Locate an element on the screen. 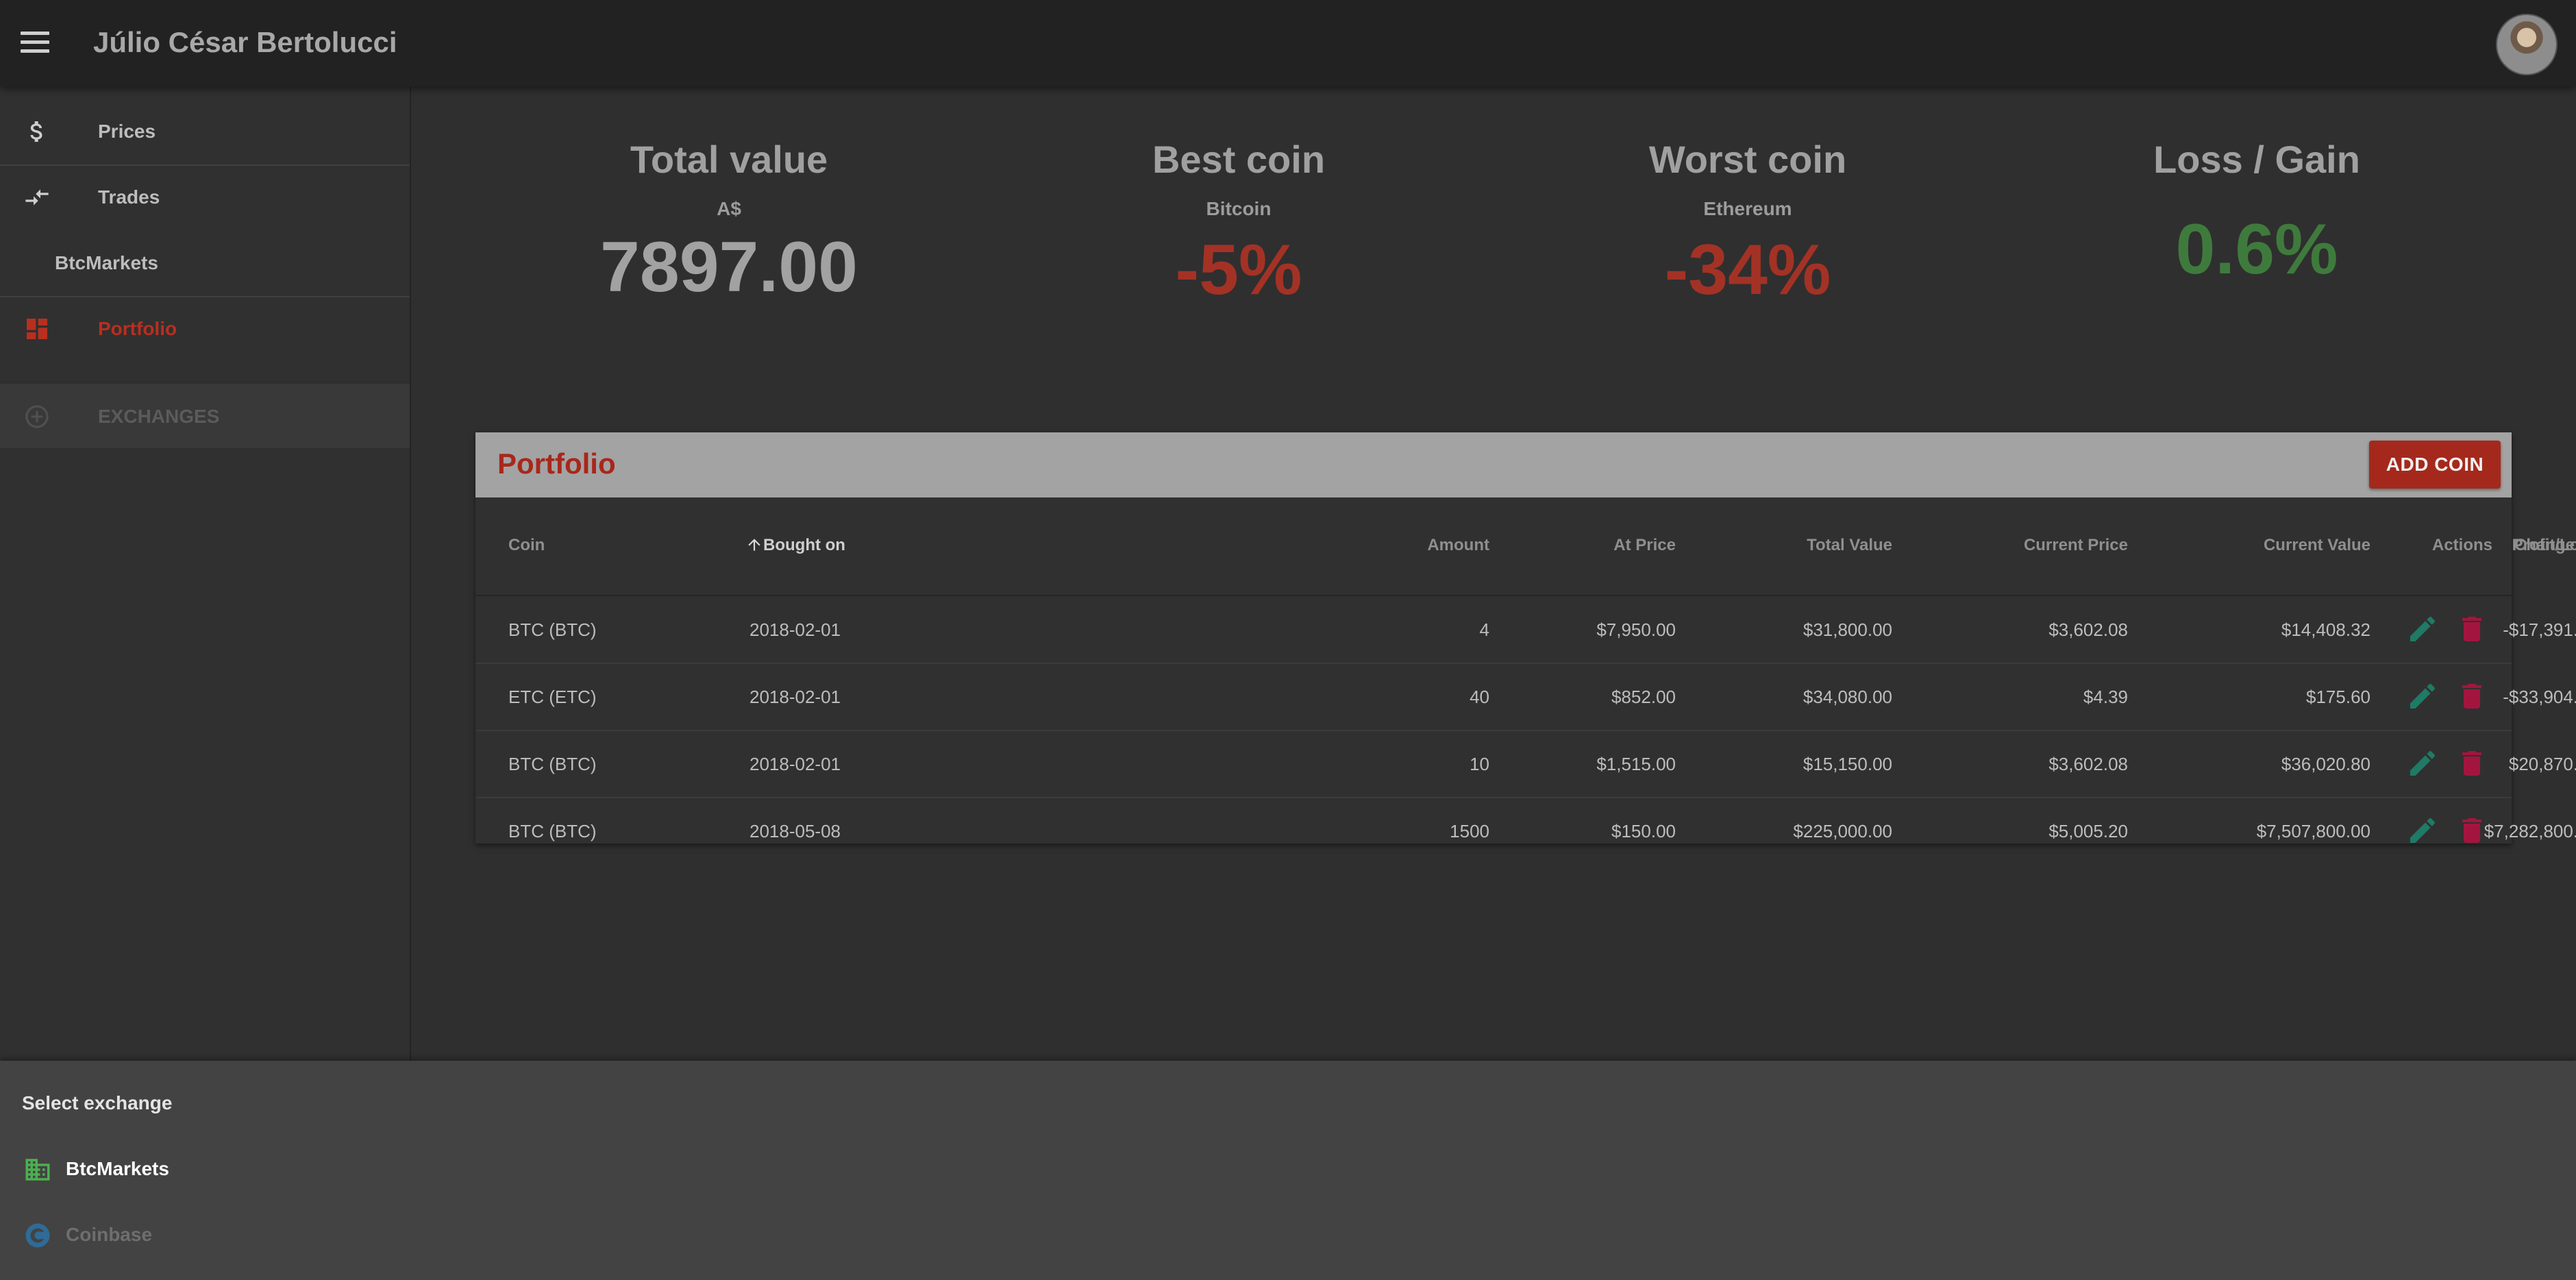 Image resolution: width=2576 pixels, height=1280 pixels. exchange-label: Coinbase is located at coordinates (109, 1234).